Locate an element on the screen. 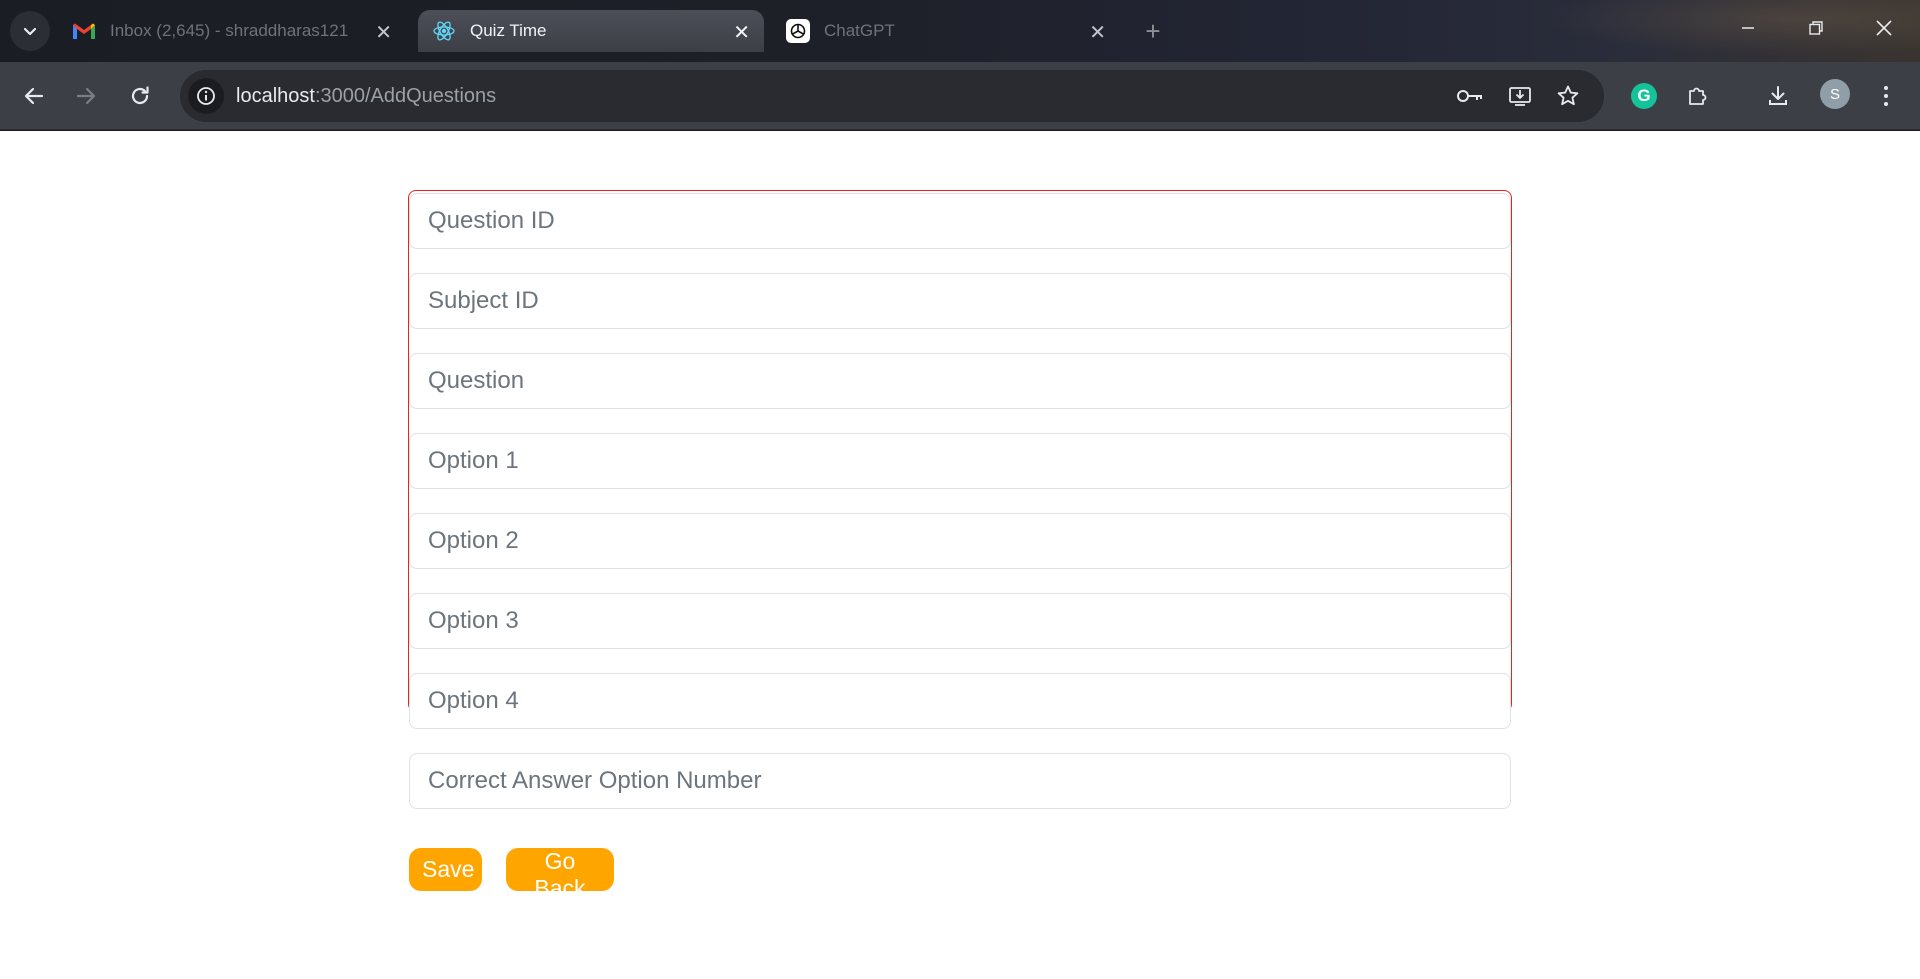 The image size is (1920, 979). downloads-button is located at coordinates (1778, 96).